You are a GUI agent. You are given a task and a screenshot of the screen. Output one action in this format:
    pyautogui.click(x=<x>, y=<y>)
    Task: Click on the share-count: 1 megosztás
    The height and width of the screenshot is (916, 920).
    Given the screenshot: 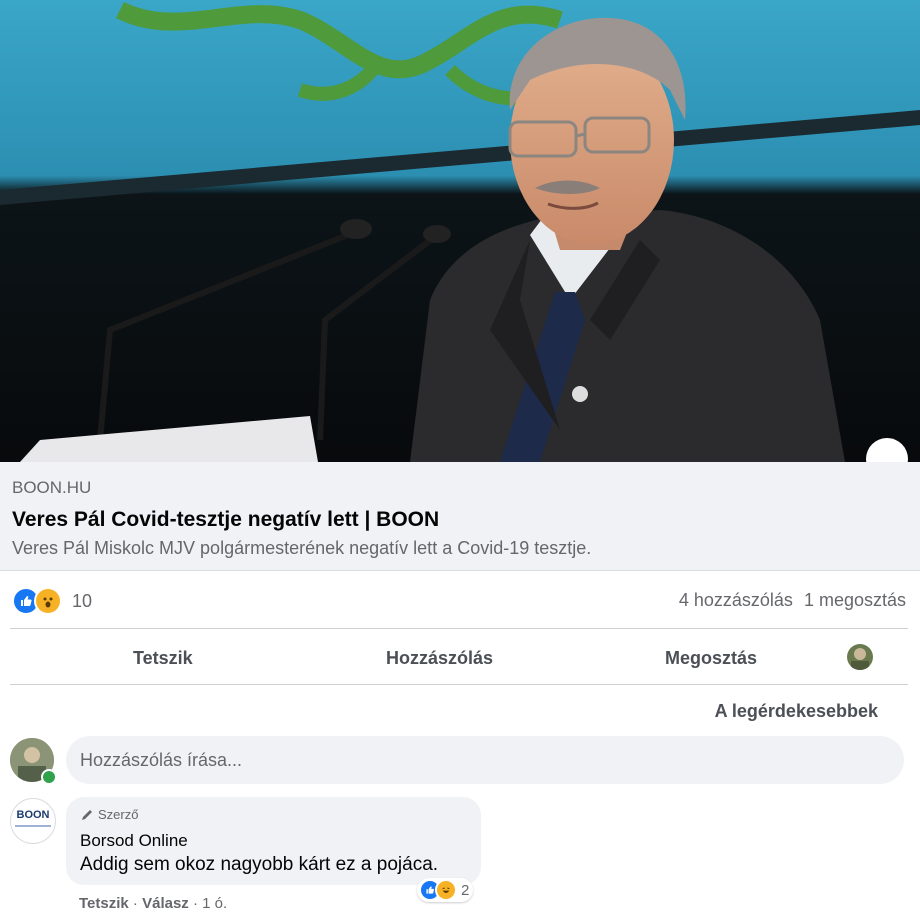 What is the action you would take?
    pyautogui.click(x=855, y=600)
    